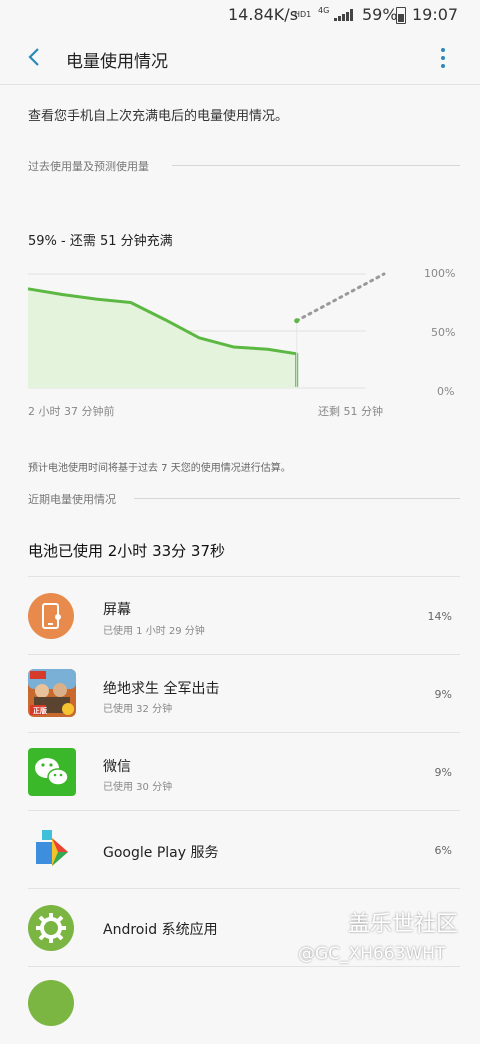  Describe the element at coordinates (159, 468) in the screenshot. I see `prediction-note: 预计电池使用时间将基于过去 7 天您的使用情况进行估算。` at that location.